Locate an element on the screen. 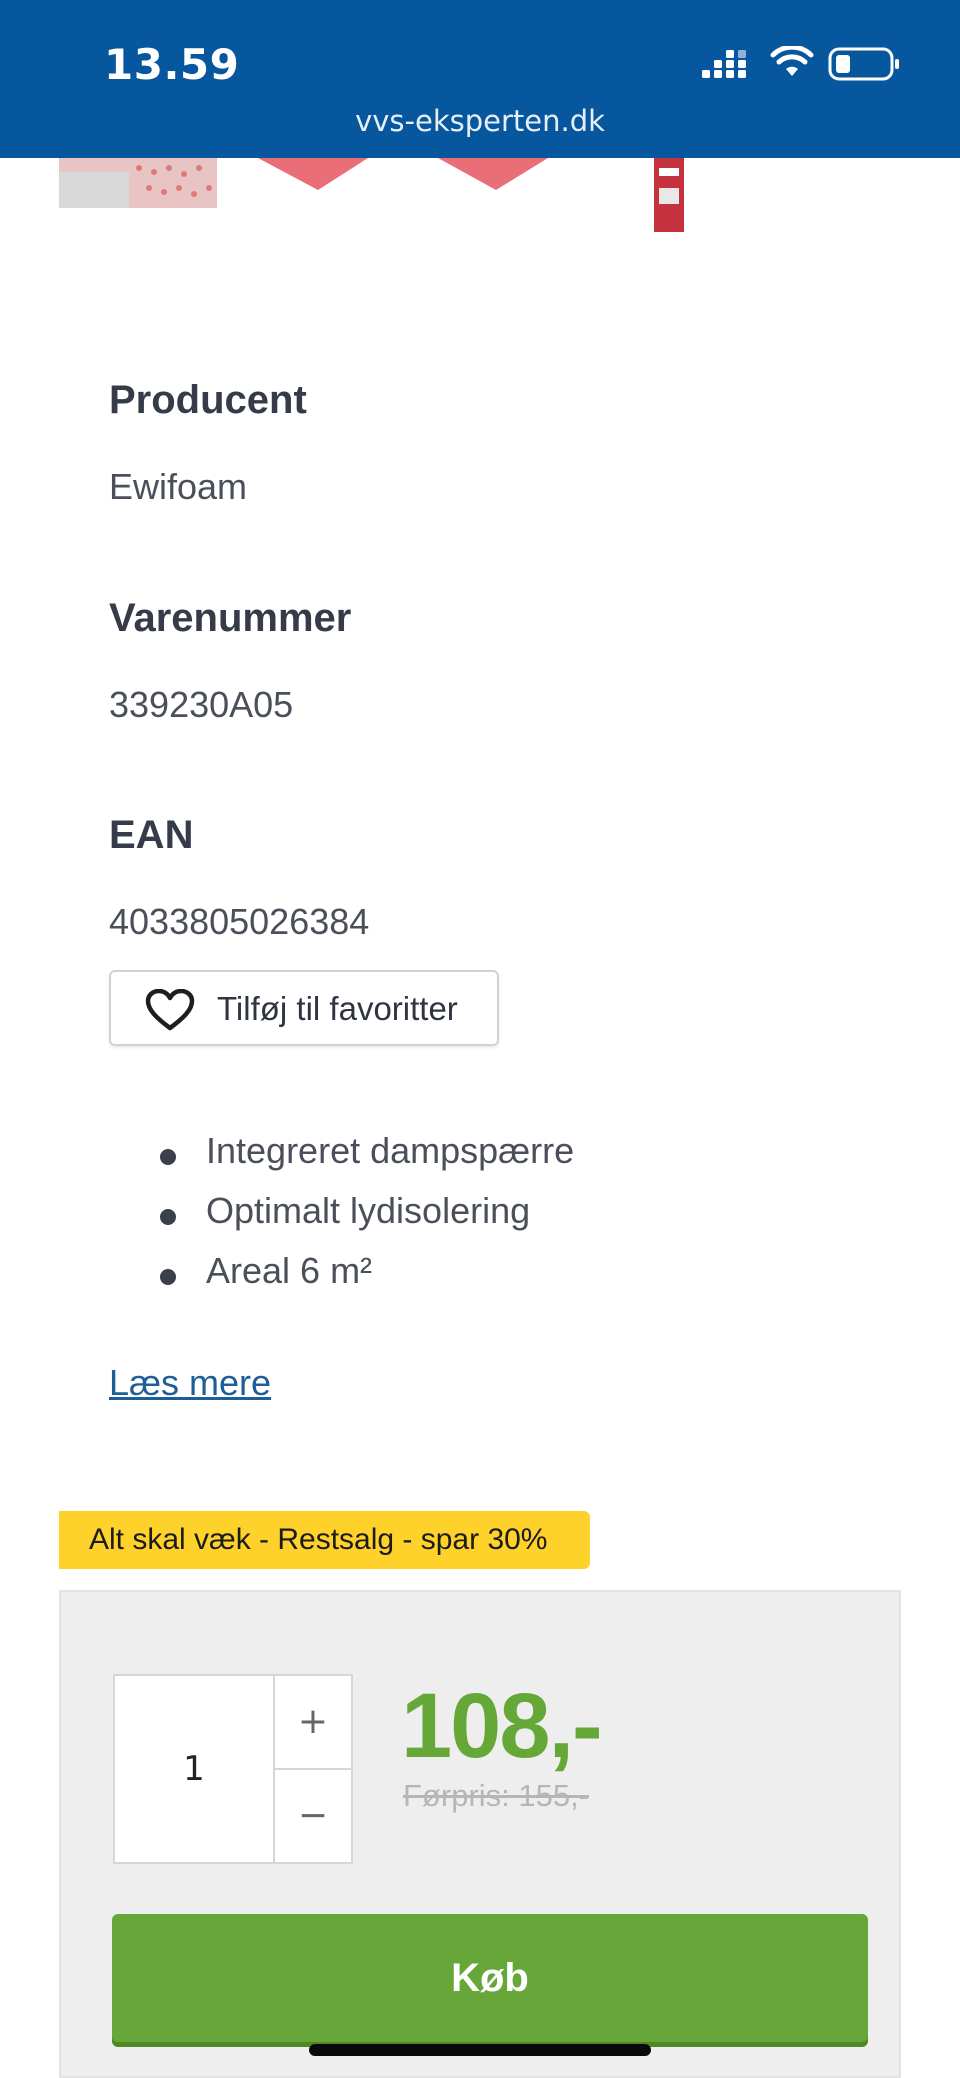 The width and height of the screenshot is (960, 2078). manufacturer-label: Producent is located at coordinates (208, 400).